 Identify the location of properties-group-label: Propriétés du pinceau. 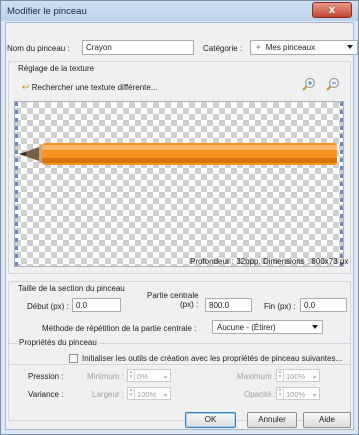
(58, 342).